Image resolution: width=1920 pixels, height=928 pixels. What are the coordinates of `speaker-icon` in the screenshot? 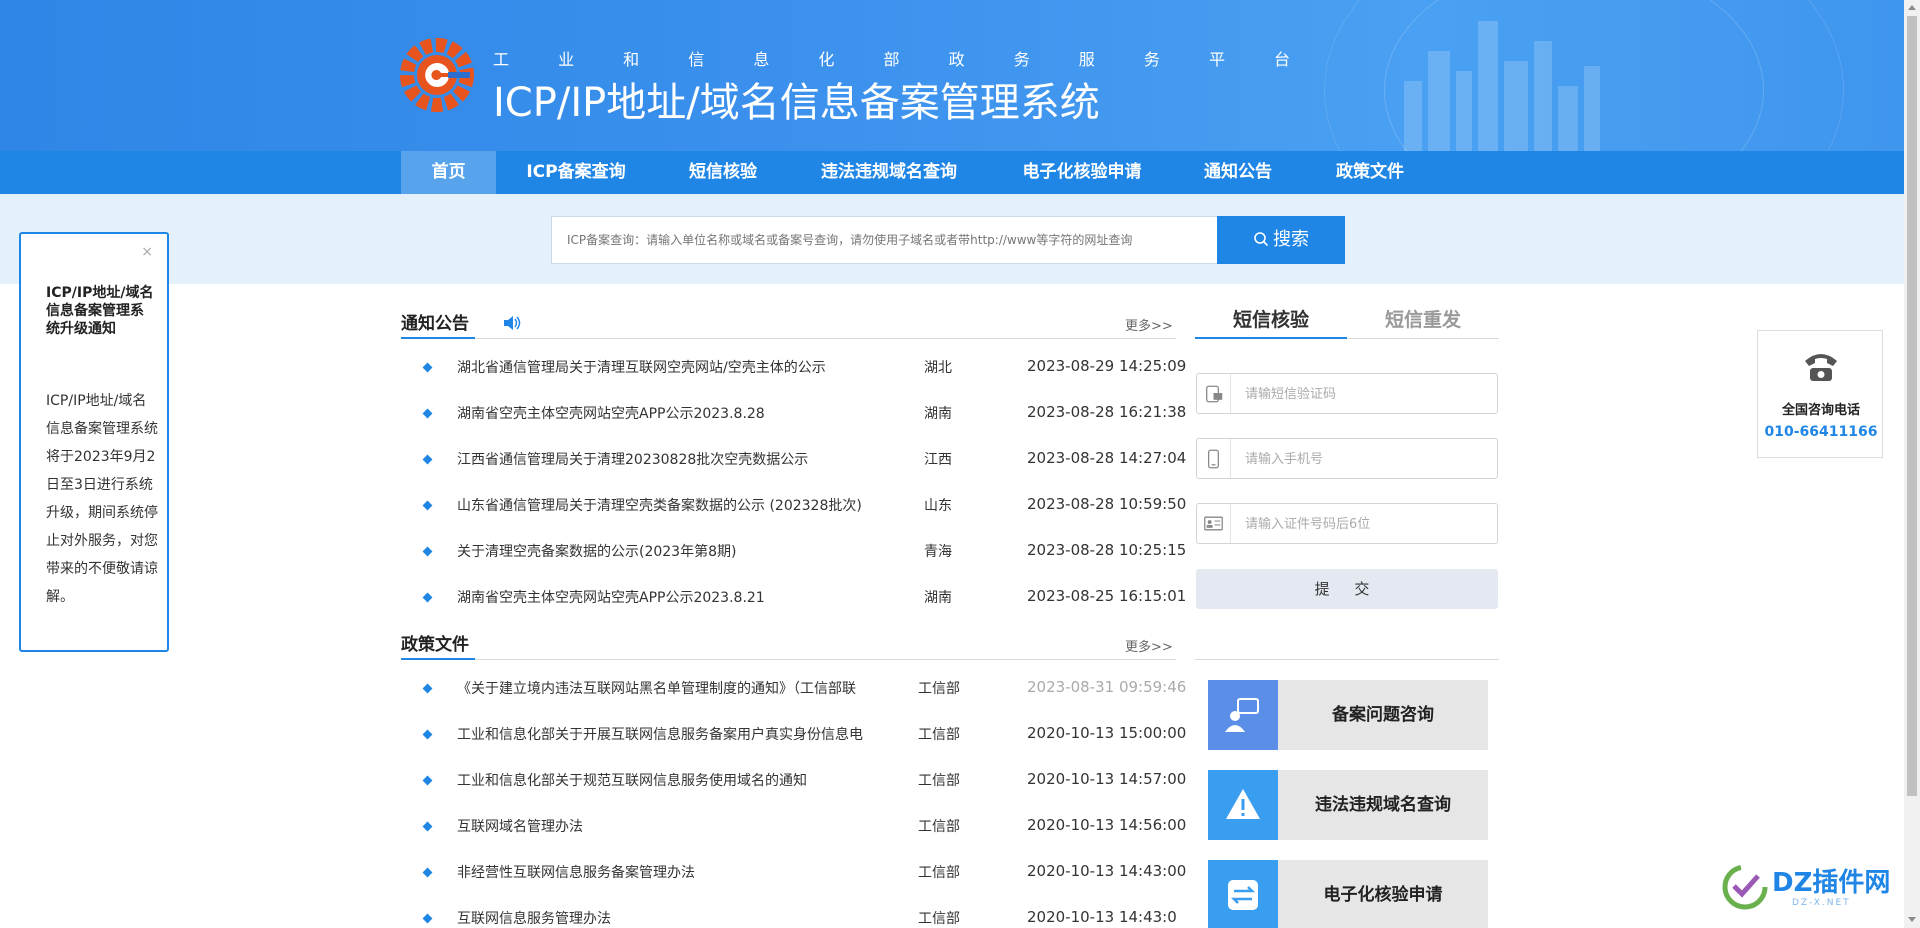 It's located at (512, 323).